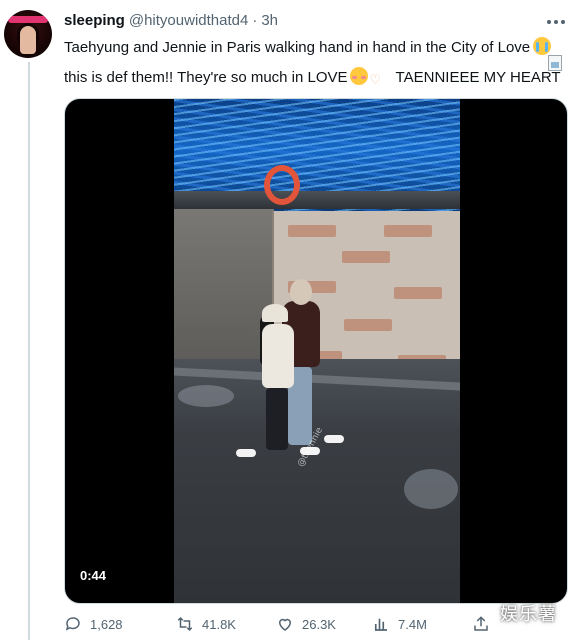 This screenshot has height=640, width=579. Describe the element at coordinates (319, 624) in the screenshot. I see `like-count: 26.3K` at that location.